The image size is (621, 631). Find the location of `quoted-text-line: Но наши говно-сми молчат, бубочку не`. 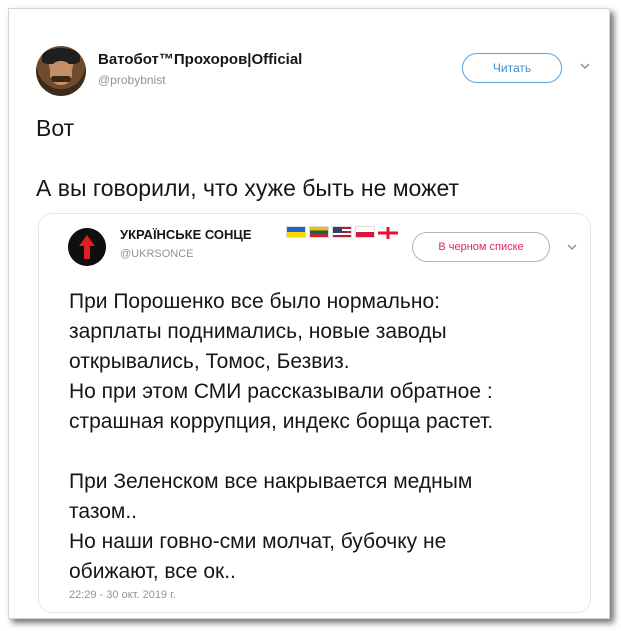

quoted-text-line: Но наши говно-сми молчат, бубочку не is located at coordinates (258, 541).